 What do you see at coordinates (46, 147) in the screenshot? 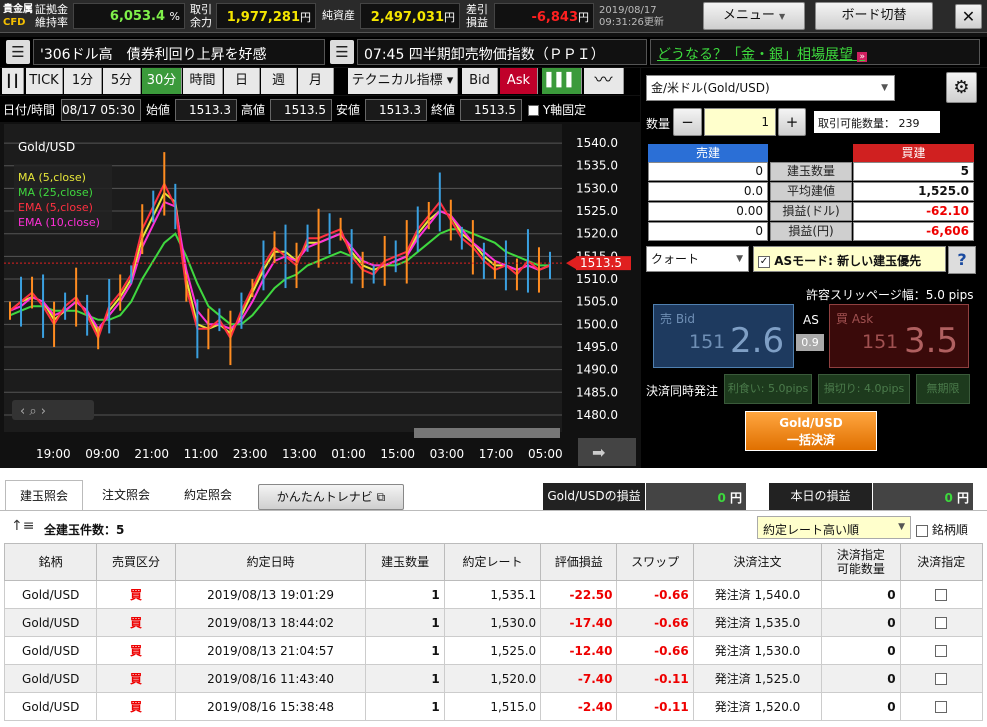
I see `symbol-label: Gold/USD` at bounding box center [46, 147].